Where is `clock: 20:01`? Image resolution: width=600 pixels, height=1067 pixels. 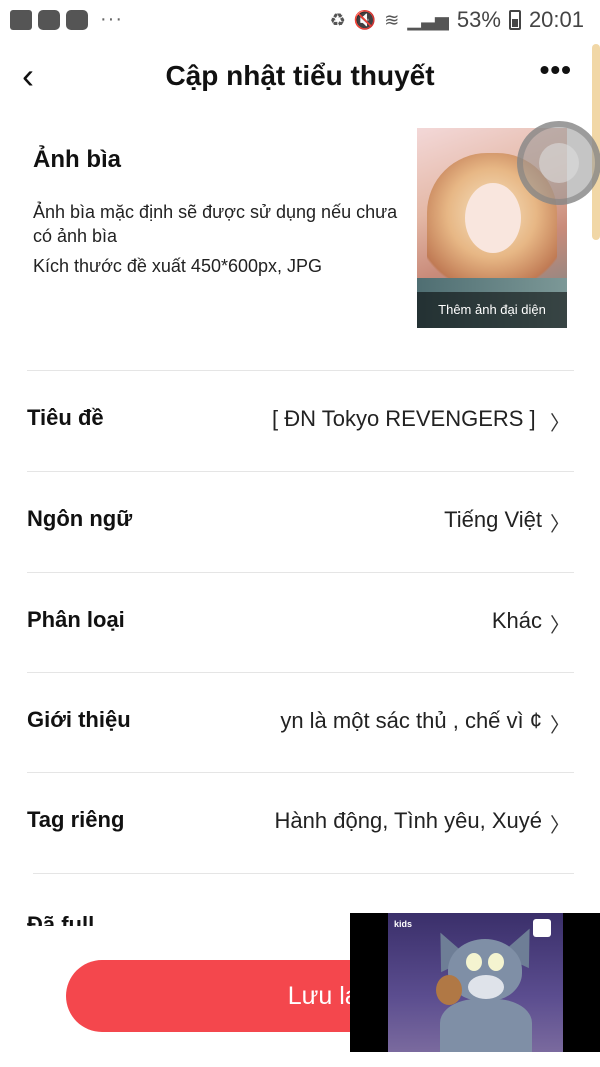
clock: 20:01 is located at coordinates (556, 19).